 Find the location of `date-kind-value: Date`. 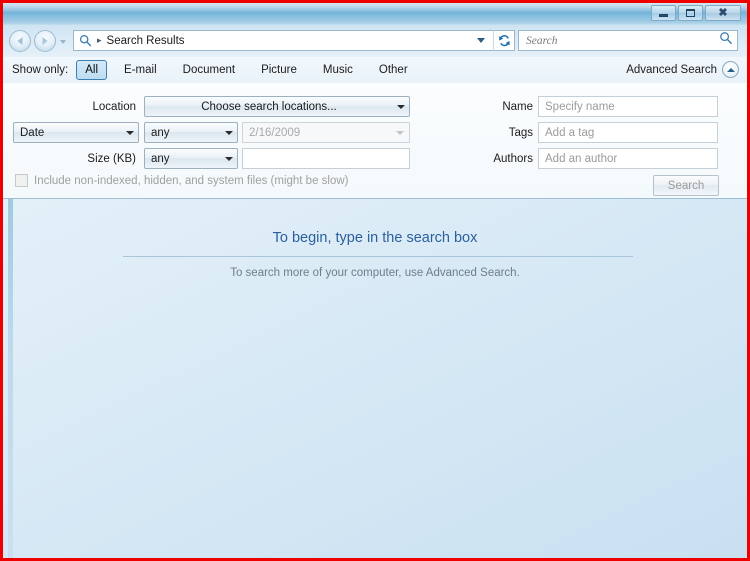

date-kind-value: Date is located at coordinates (32, 132).